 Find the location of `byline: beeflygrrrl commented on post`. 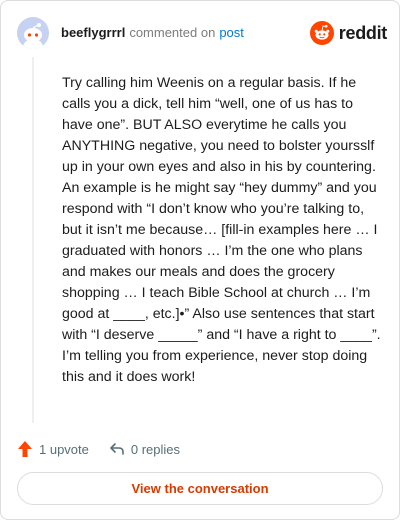

byline: beeflygrrrl commented on post is located at coordinates (152, 33).